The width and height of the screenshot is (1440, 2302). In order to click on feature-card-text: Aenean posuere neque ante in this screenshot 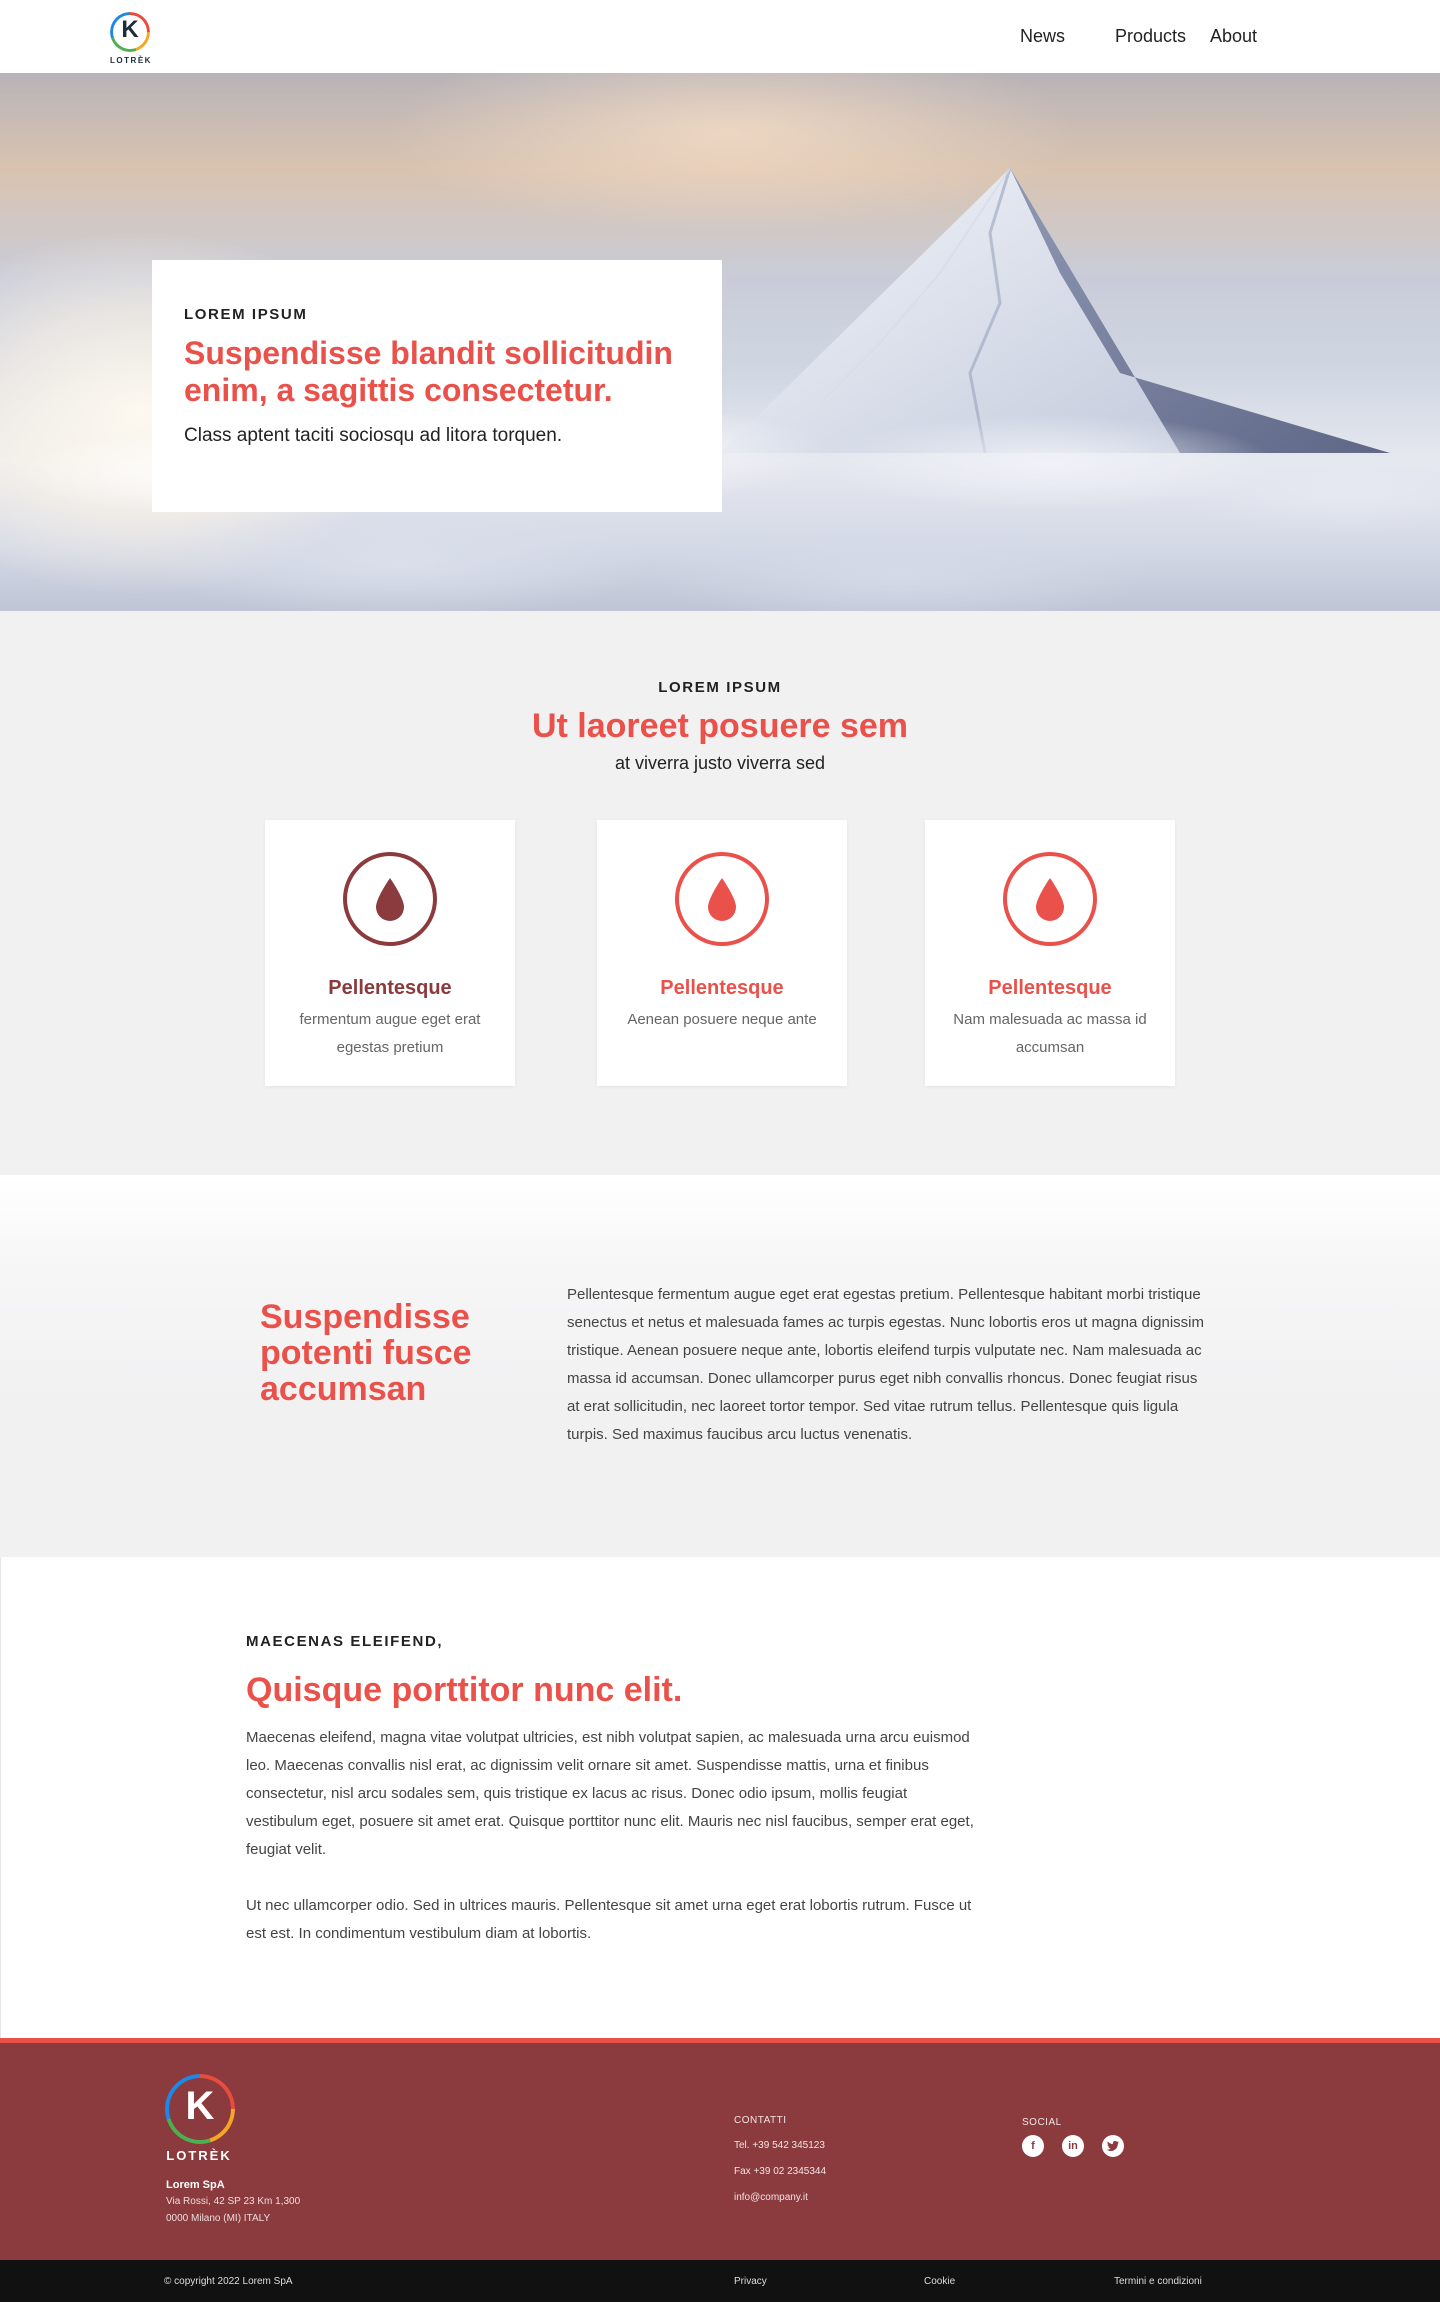, I will do `click(722, 1019)`.